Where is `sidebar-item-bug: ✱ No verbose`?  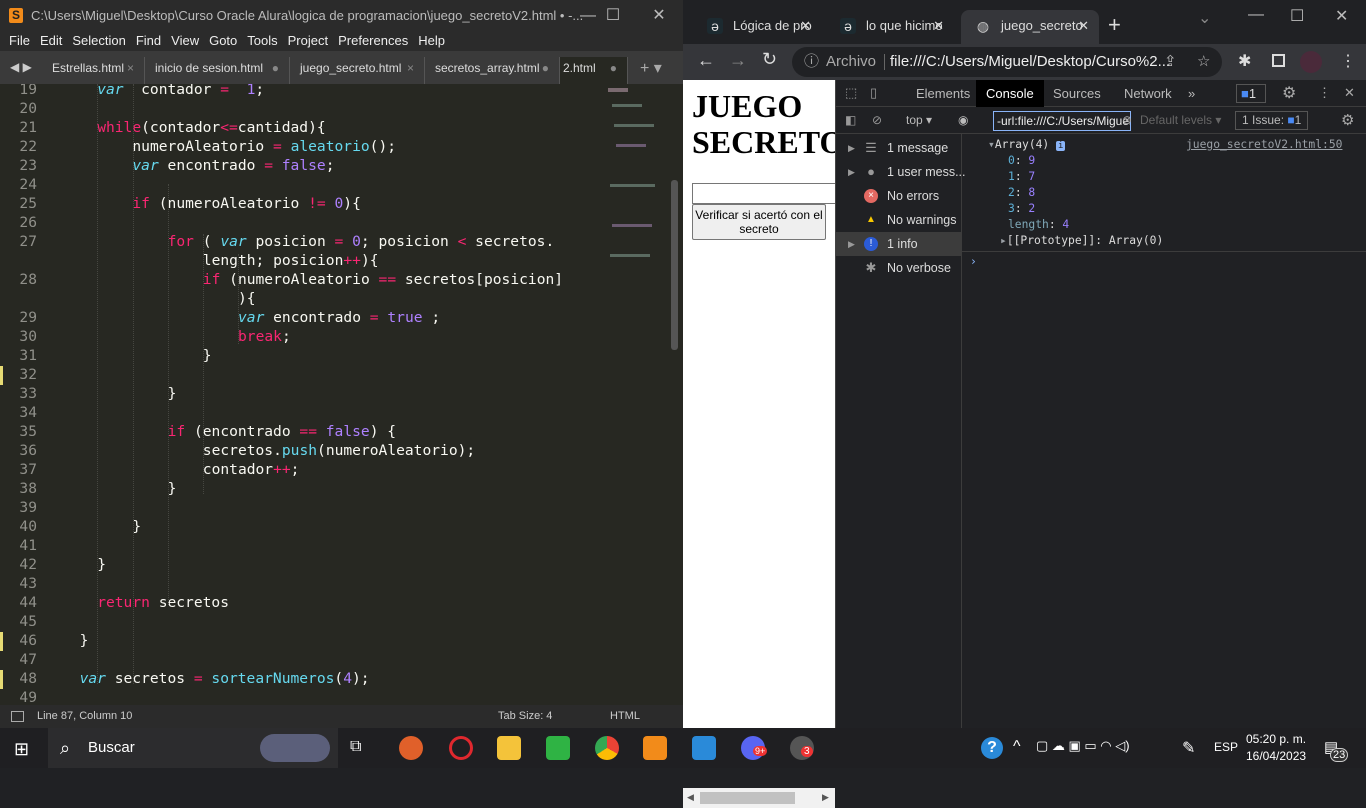 sidebar-item-bug: ✱ No verbose is located at coordinates (898, 268).